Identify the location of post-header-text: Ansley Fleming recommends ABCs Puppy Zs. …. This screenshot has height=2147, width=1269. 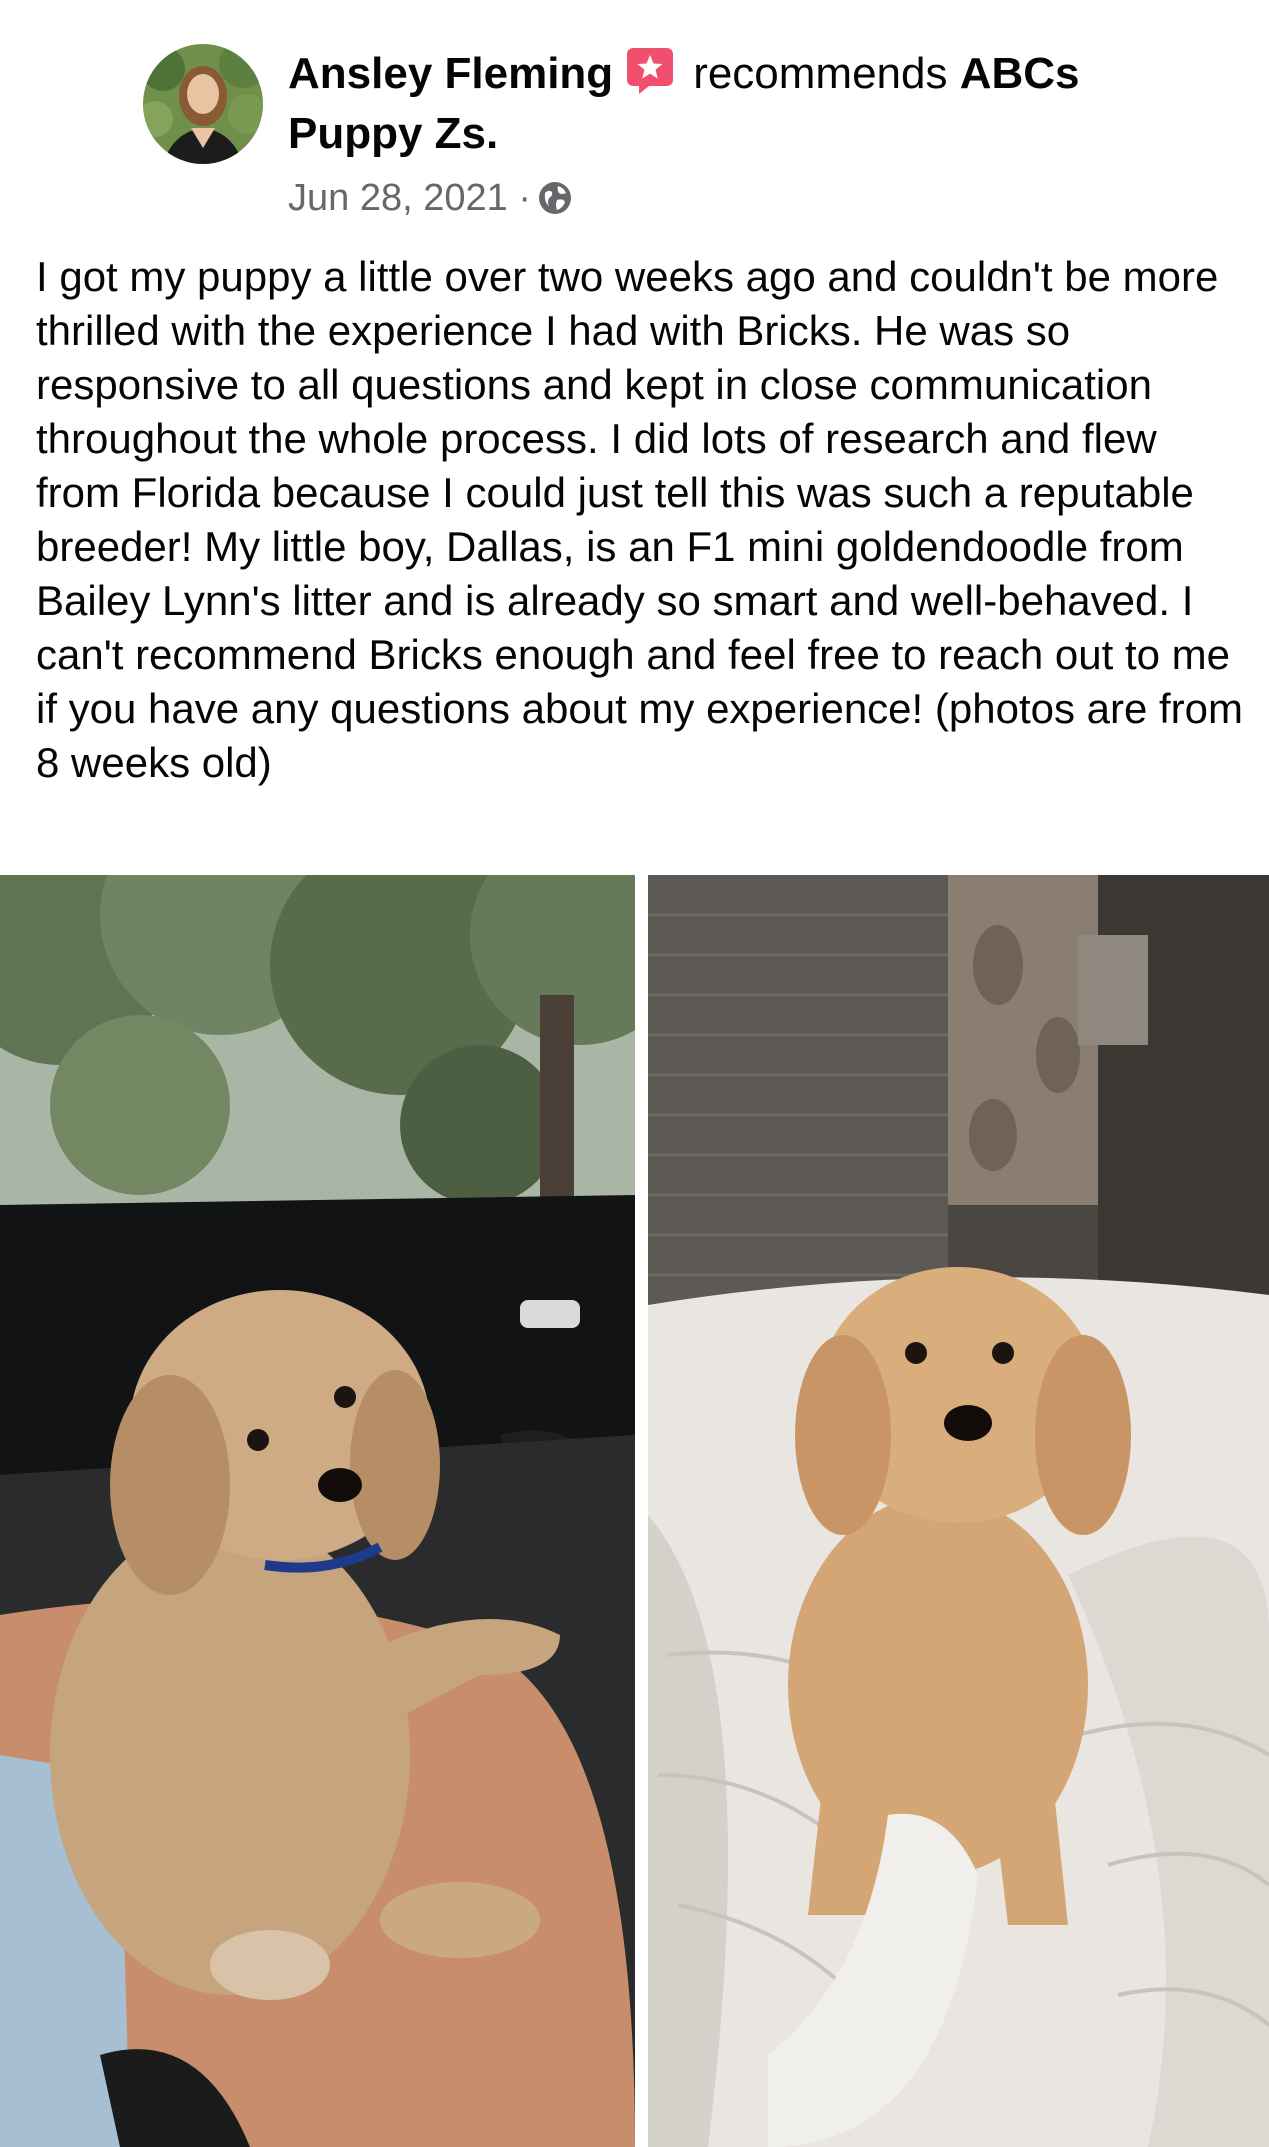
(758, 135).